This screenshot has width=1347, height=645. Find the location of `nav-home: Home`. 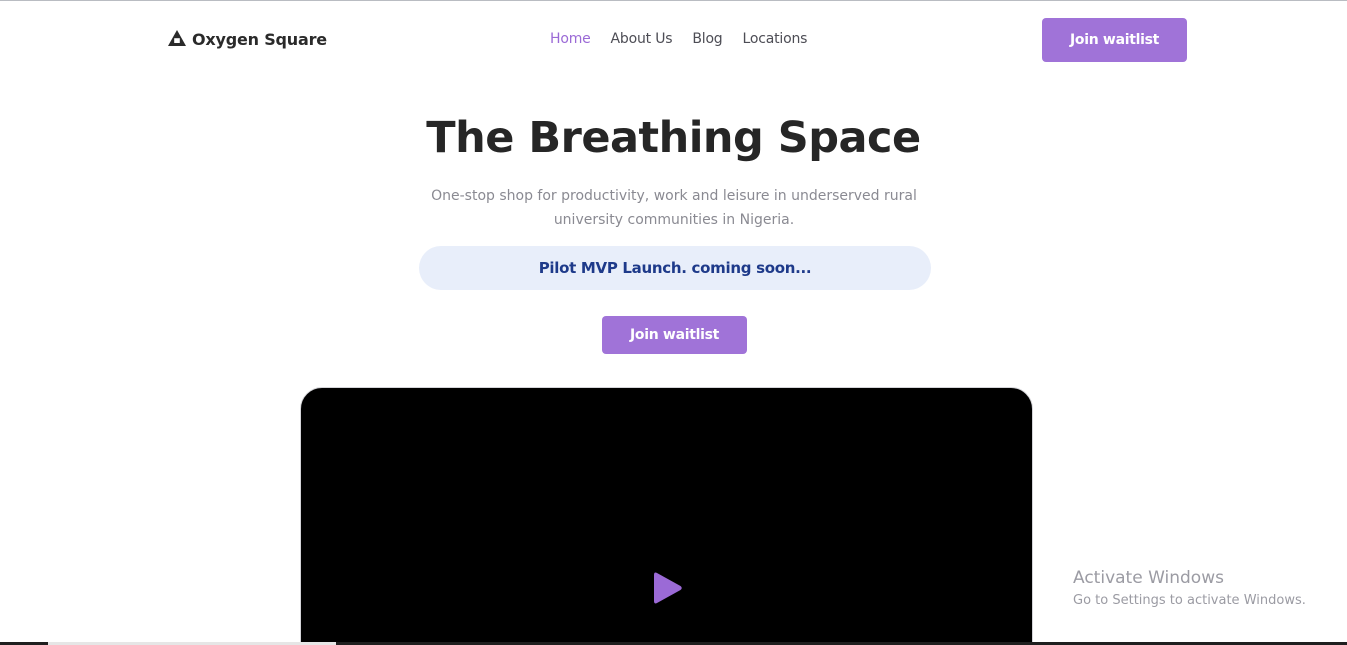

nav-home: Home is located at coordinates (570, 39).